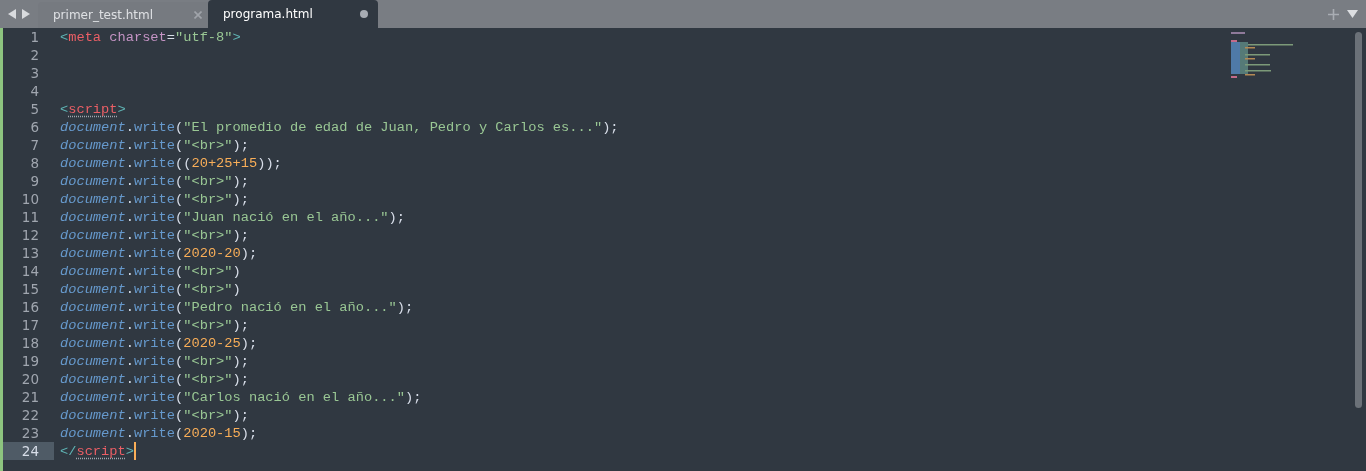 The width and height of the screenshot is (1366, 471). What do you see at coordinates (12, 14) in the screenshot?
I see `left-arrow-icon` at bounding box center [12, 14].